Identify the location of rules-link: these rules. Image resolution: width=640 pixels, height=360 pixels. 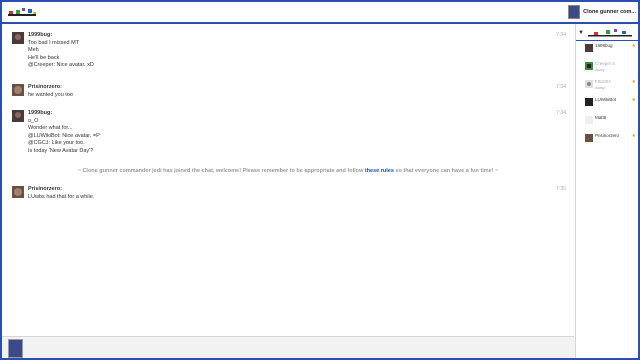
(379, 171).